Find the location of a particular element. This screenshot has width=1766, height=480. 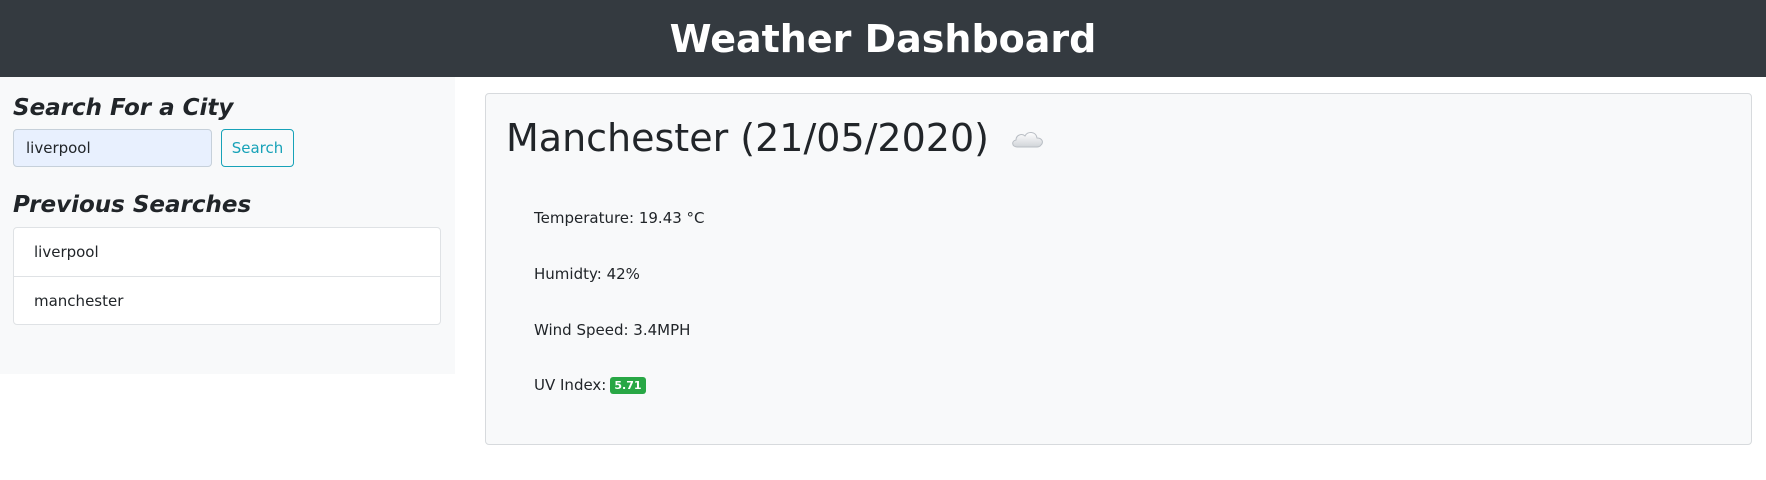

wind-speed-text: Wind Speed: 3.4MPH is located at coordinates (612, 330).